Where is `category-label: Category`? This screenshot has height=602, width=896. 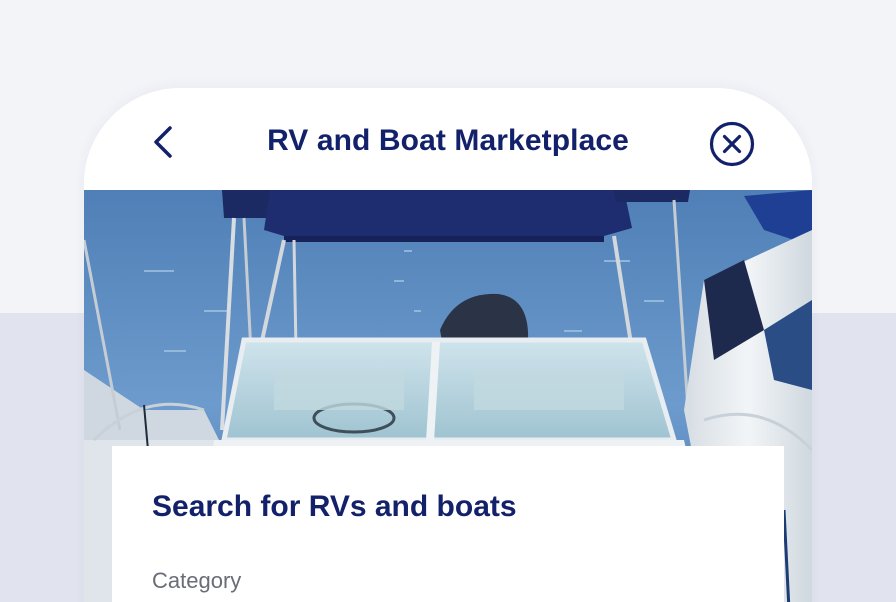
category-label: Category is located at coordinates (197, 580).